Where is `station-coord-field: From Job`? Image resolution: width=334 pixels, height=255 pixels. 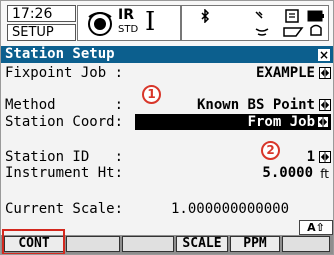 station-coord-field: From Job is located at coordinates (233, 122).